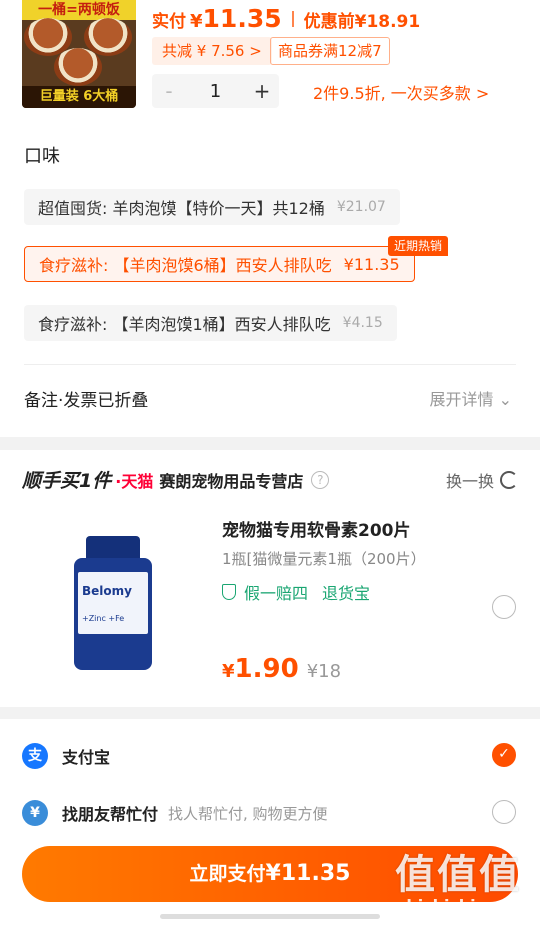 The width and height of the screenshot is (540, 925). What do you see at coordinates (469, 481) in the screenshot?
I see `swap-label: 换一换` at bounding box center [469, 481].